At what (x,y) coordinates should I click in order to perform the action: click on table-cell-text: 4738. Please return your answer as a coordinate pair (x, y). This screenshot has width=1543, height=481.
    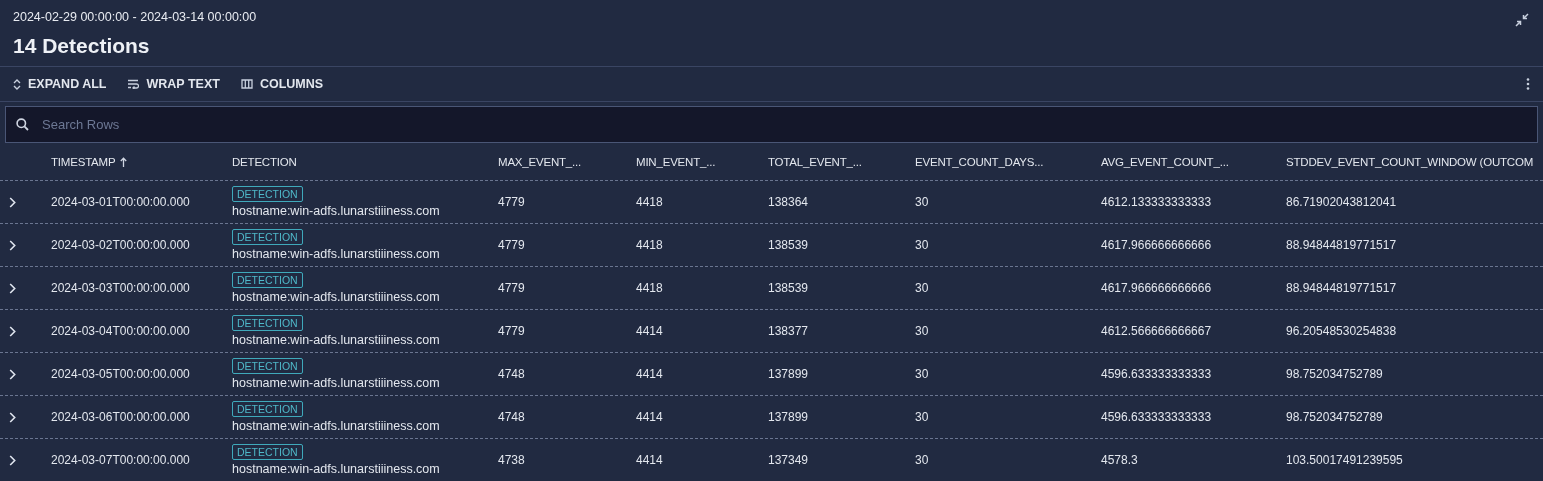
    Looking at the image, I should click on (512, 460).